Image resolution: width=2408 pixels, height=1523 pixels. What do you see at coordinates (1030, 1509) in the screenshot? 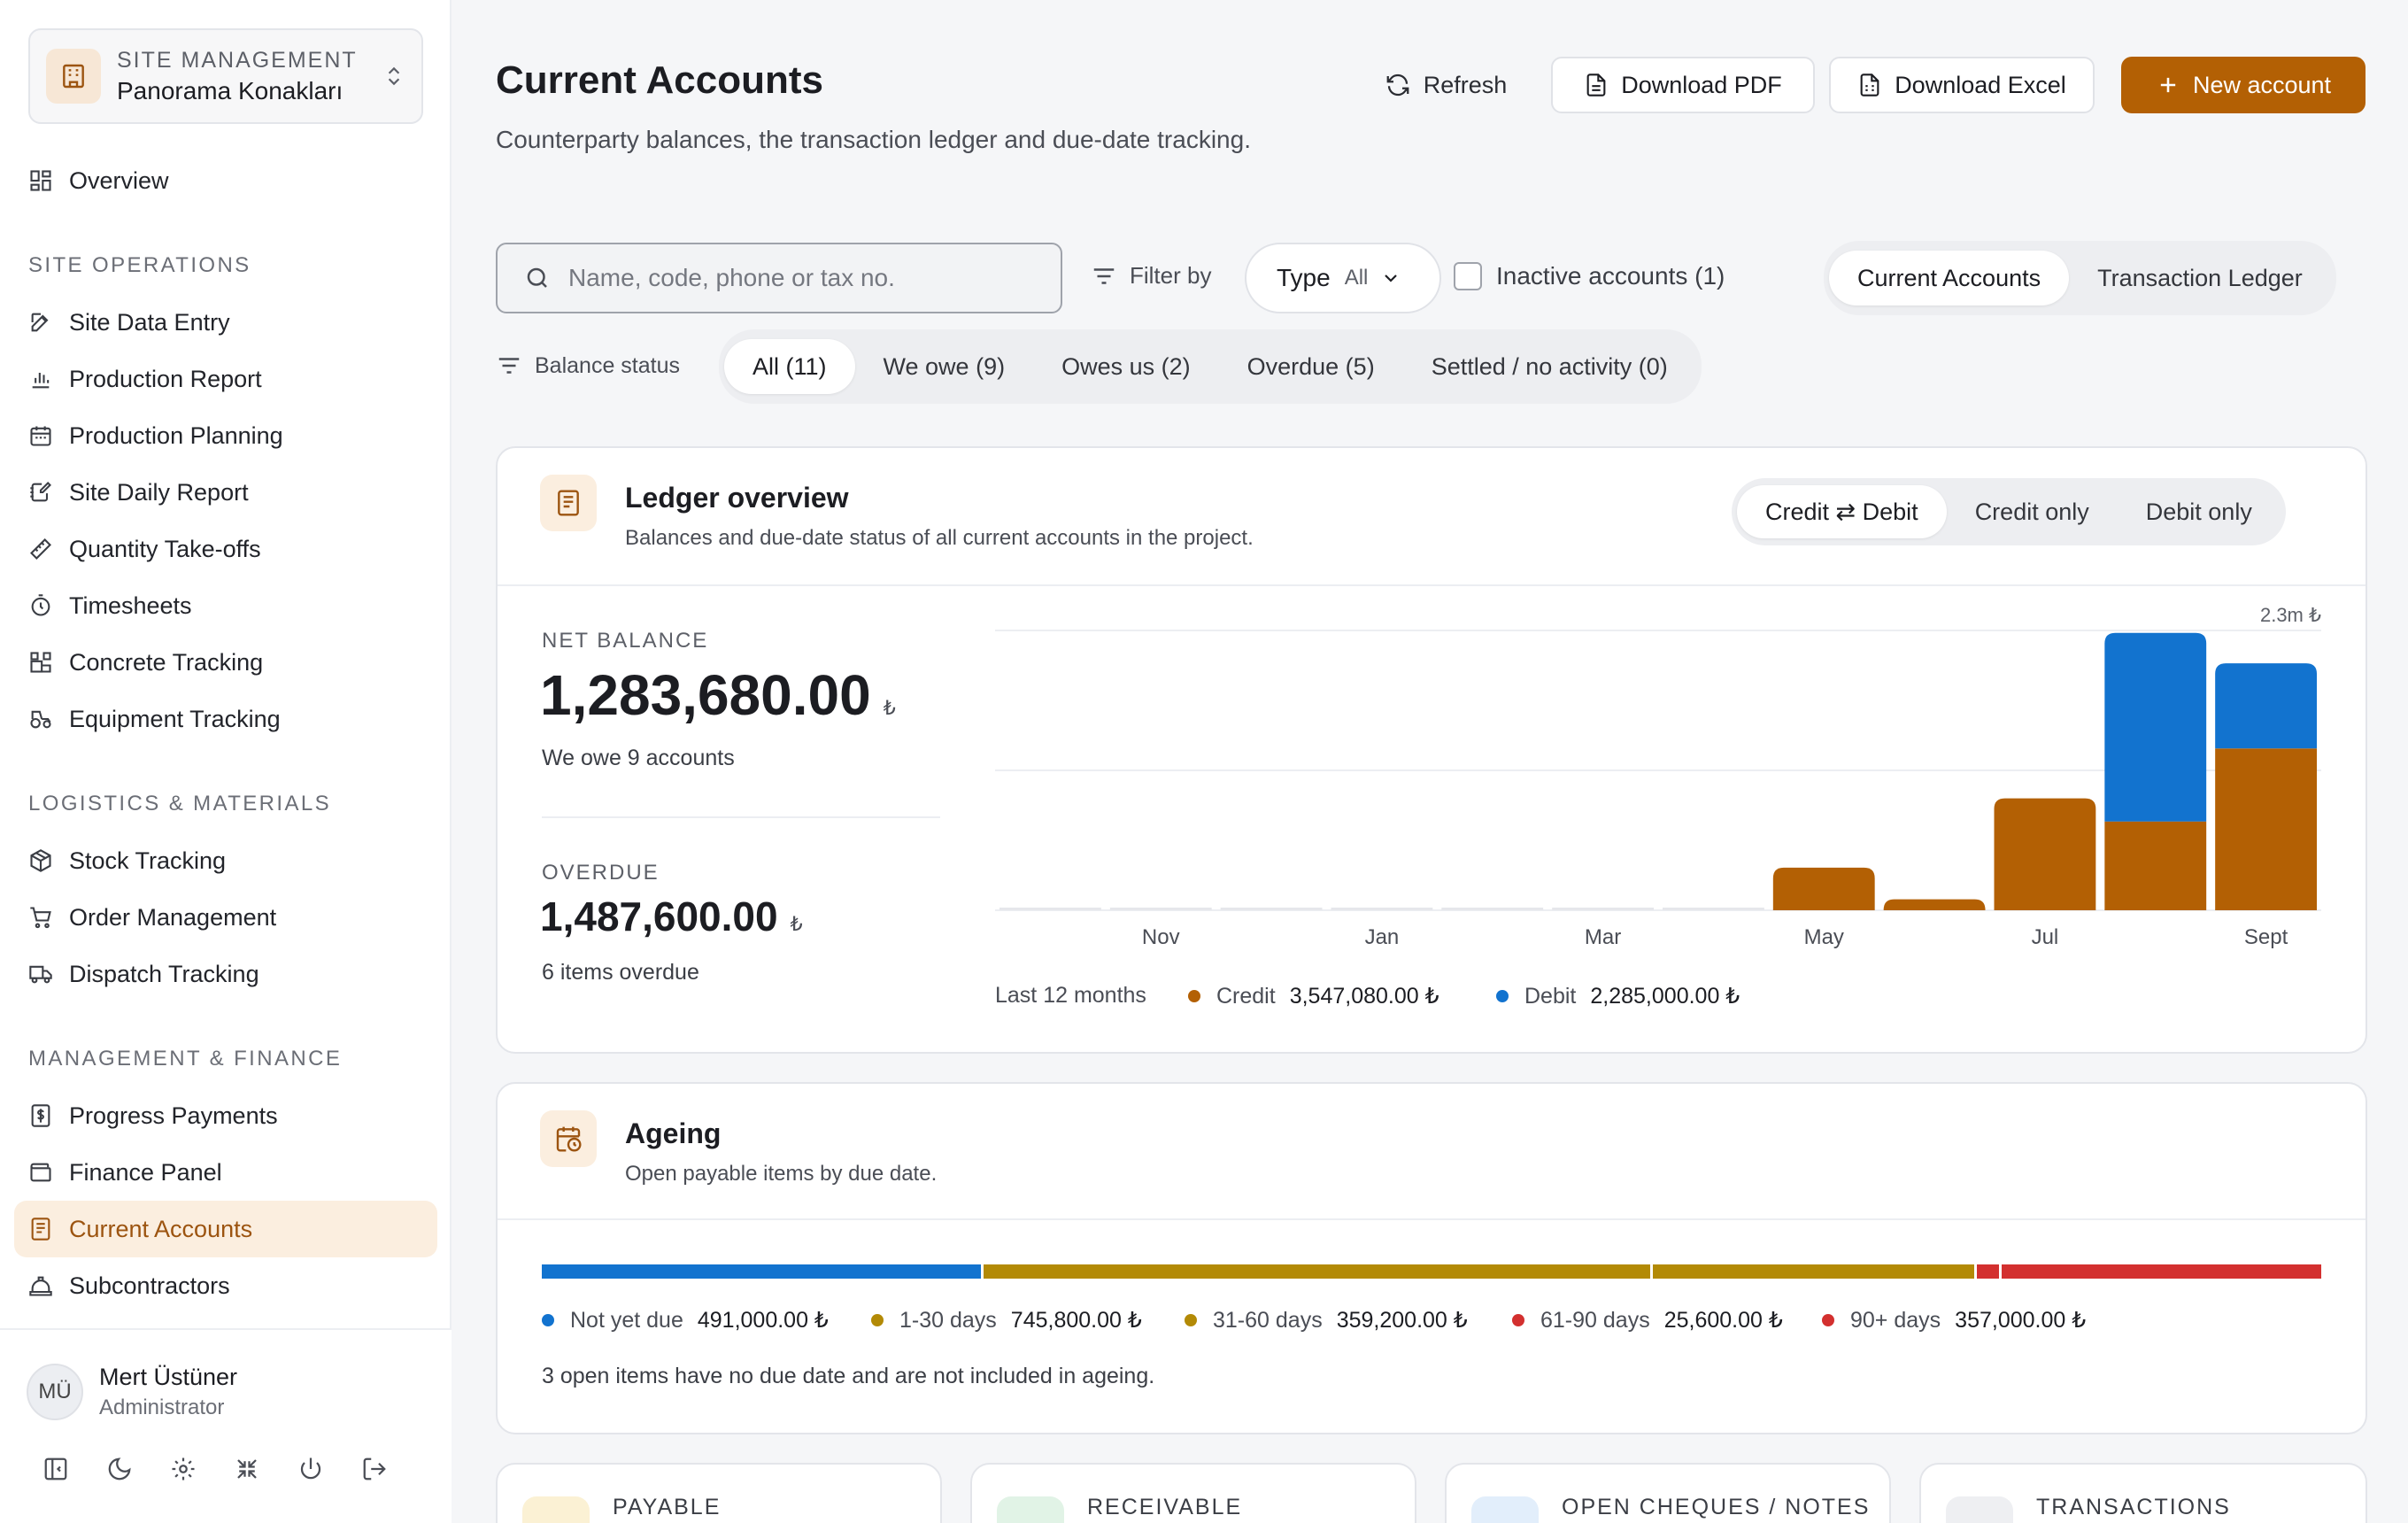
I see `receivable-icon` at bounding box center [1030, 1509].